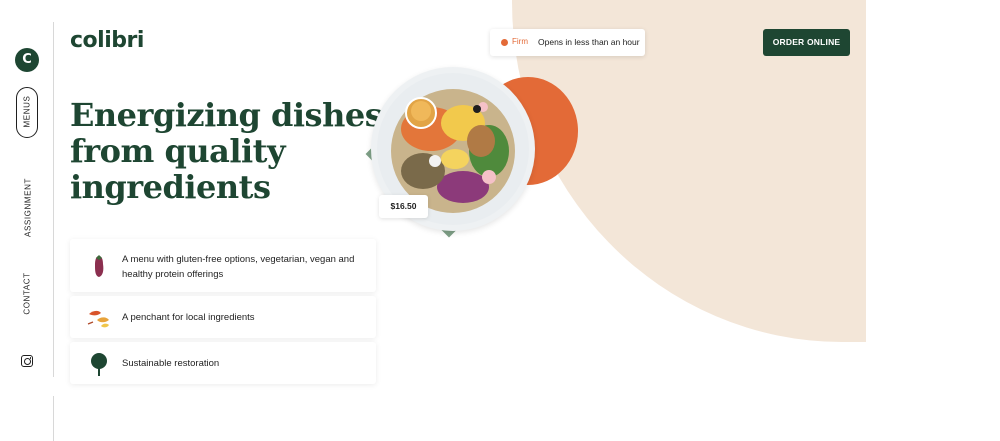 Image resolution: width=1000 pixels, height=441 pixels. What do you see at coordinates (188, 317) in the screenshot?
I see `feature-text: A penchant for local ingredients` at bounding box center [188, 317].